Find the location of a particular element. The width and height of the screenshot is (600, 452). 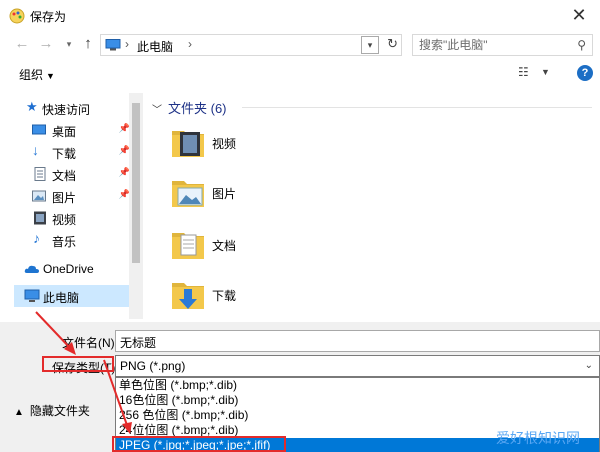

filetype-option-mono-bmp: 单色位图 (*.bmp;*.dib) is located at coordinates (357, 385).